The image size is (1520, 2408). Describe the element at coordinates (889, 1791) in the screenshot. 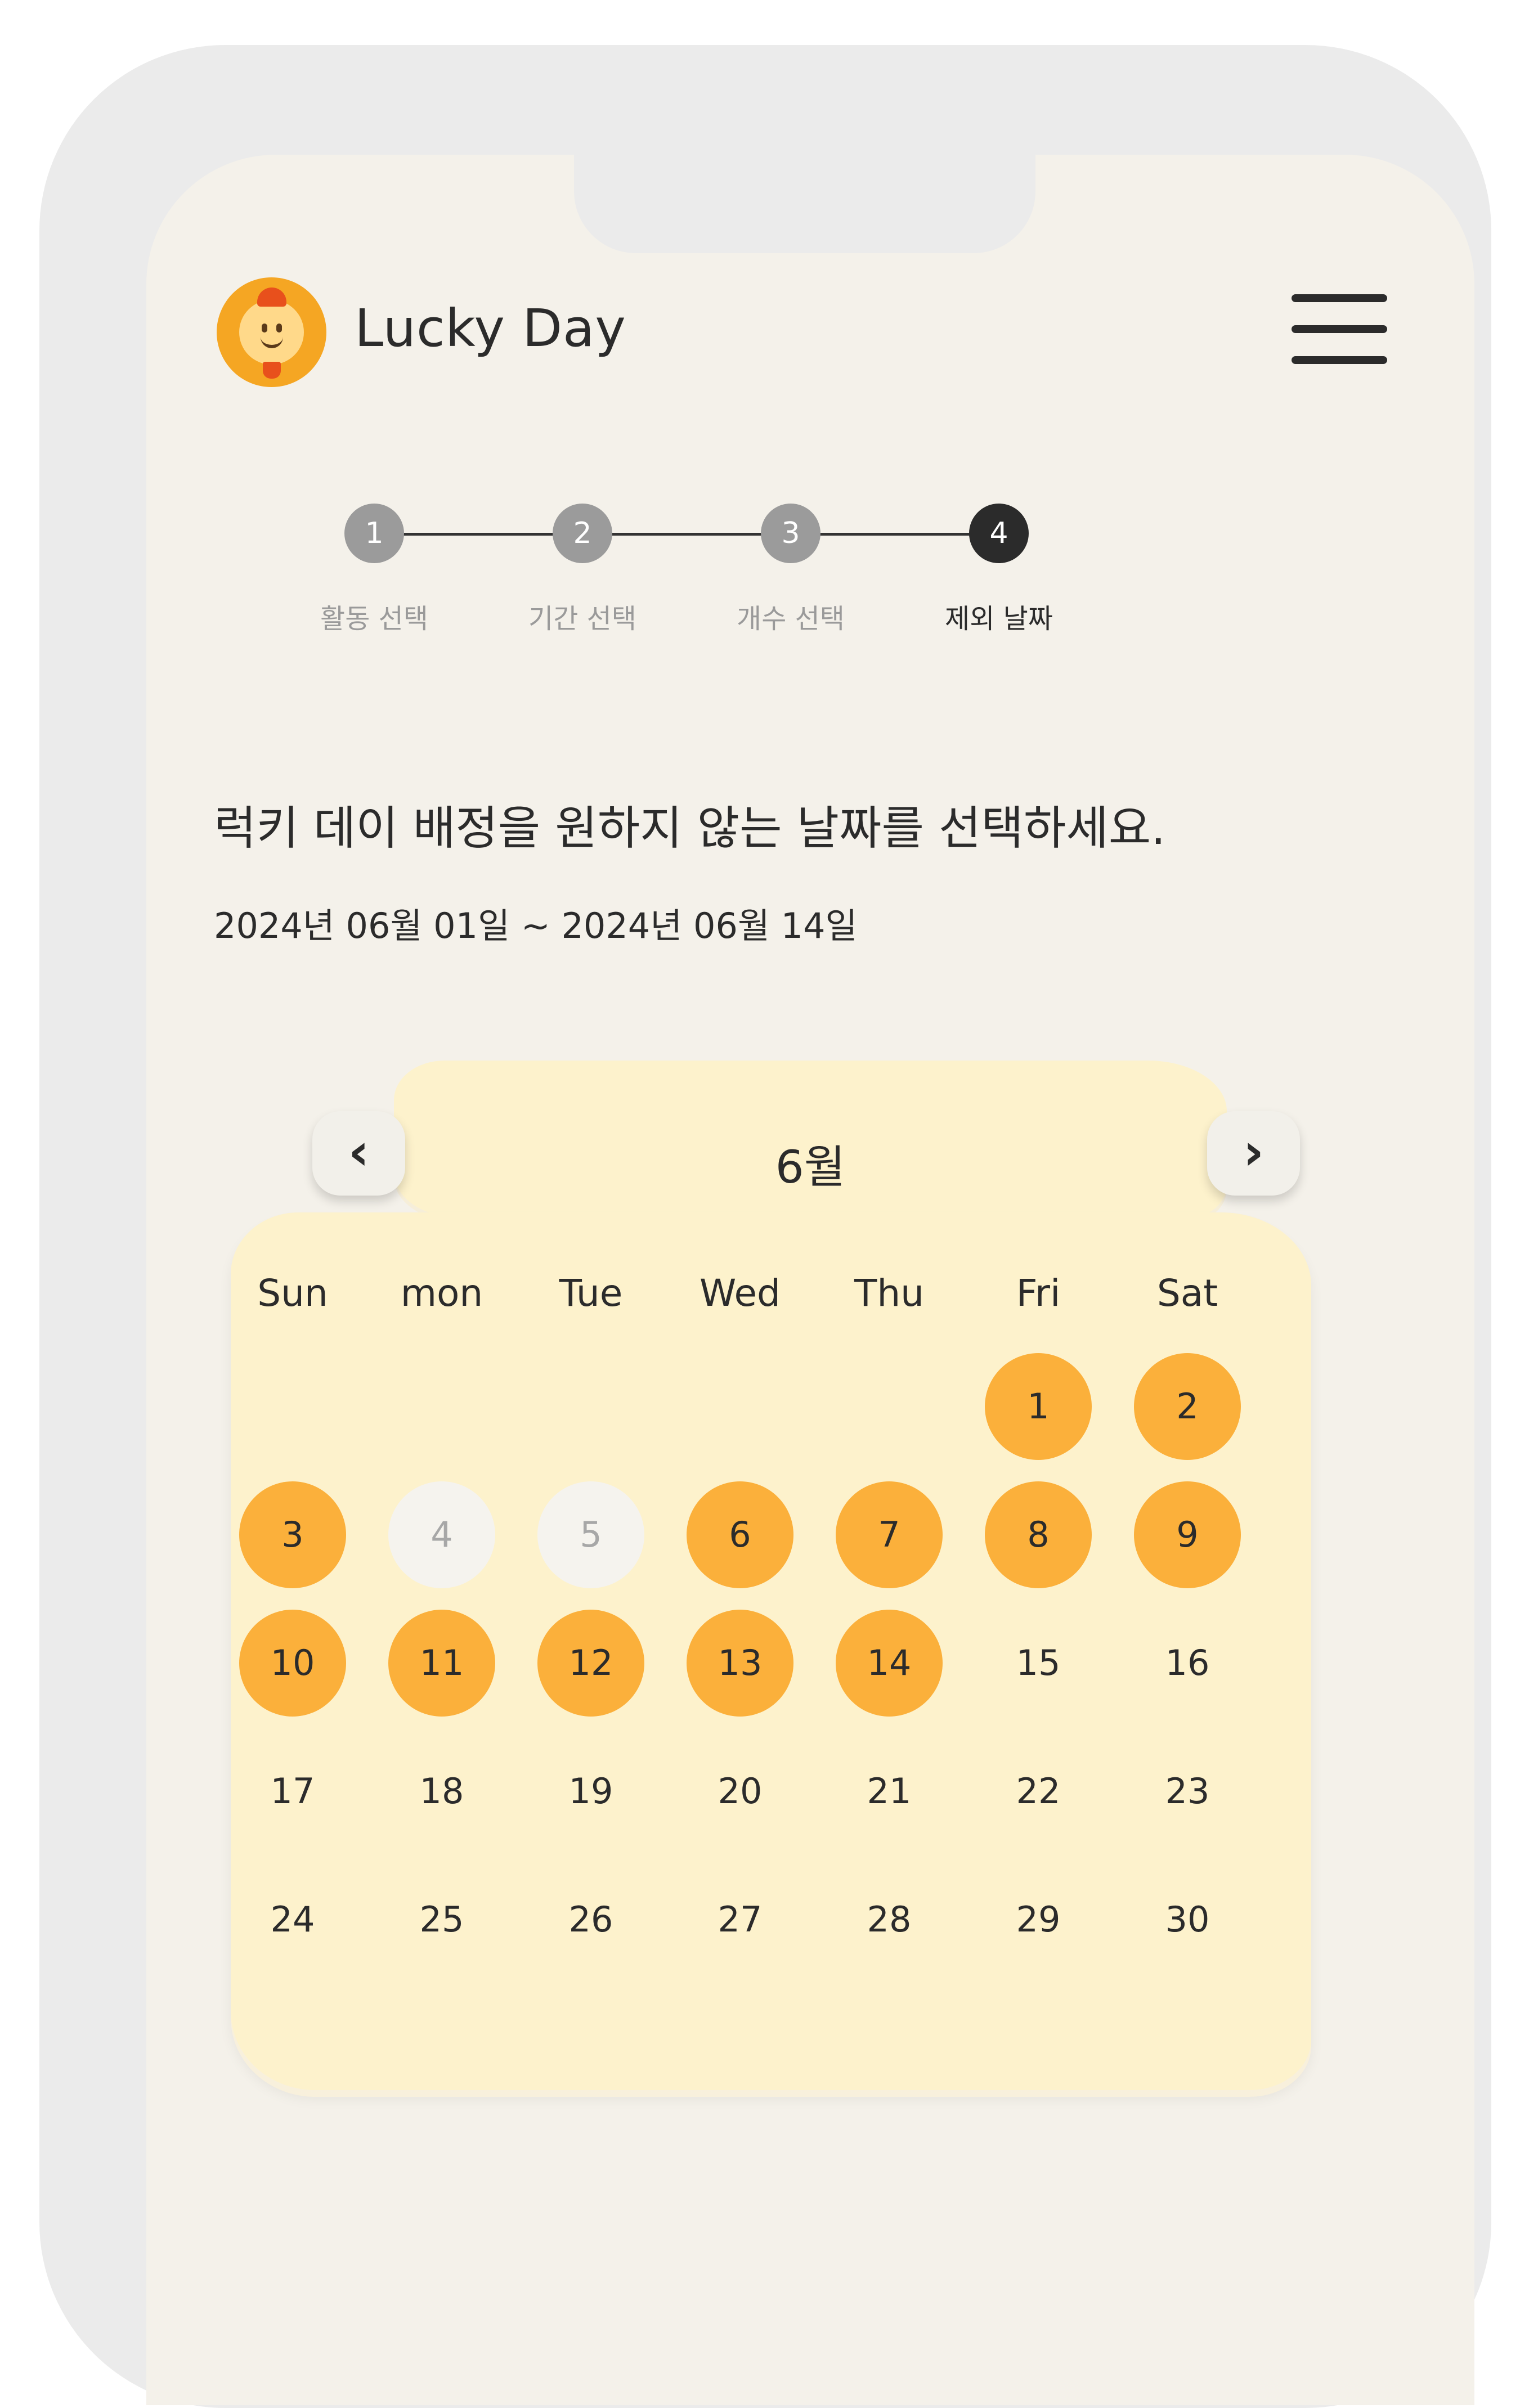

I see `calendar-day: 21` at that location.